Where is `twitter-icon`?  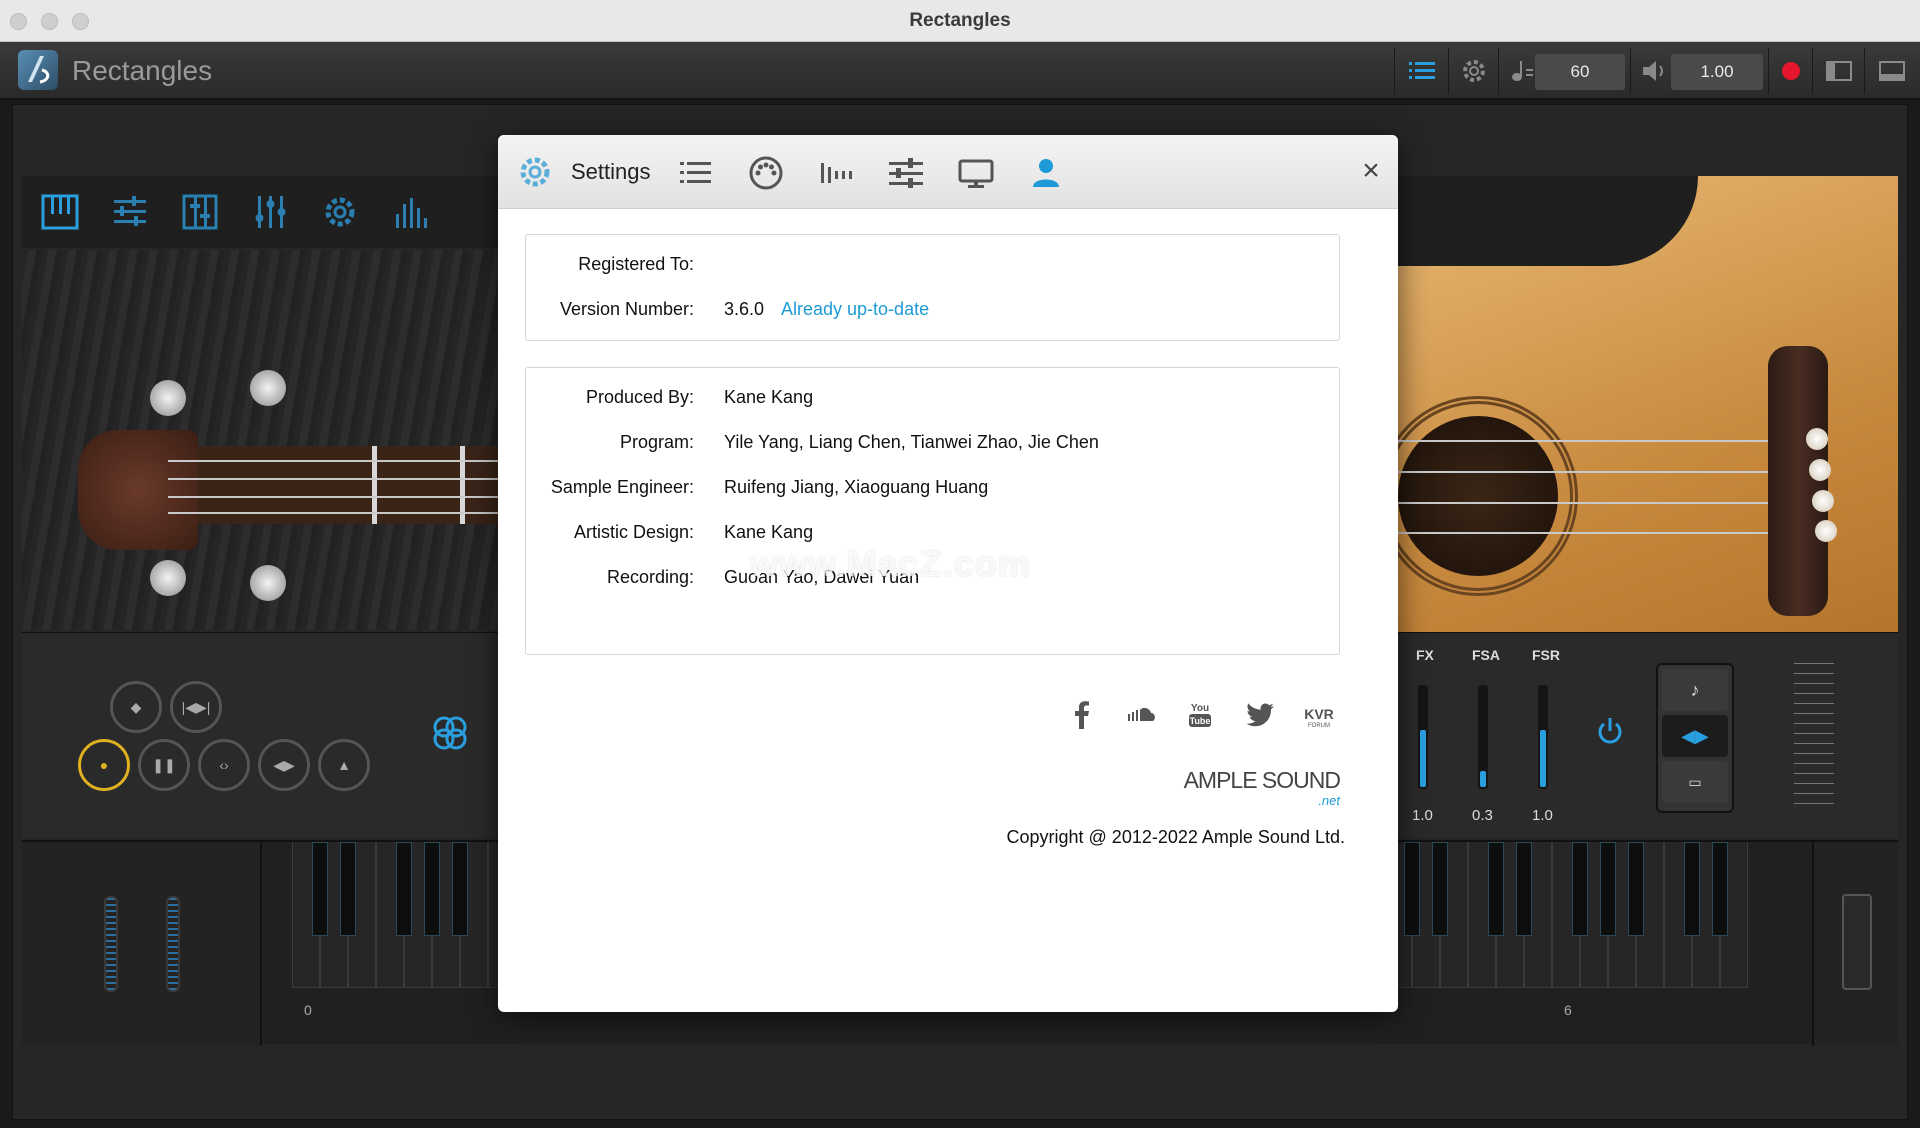 twitter-icon is located at coordinates (1260, 715).